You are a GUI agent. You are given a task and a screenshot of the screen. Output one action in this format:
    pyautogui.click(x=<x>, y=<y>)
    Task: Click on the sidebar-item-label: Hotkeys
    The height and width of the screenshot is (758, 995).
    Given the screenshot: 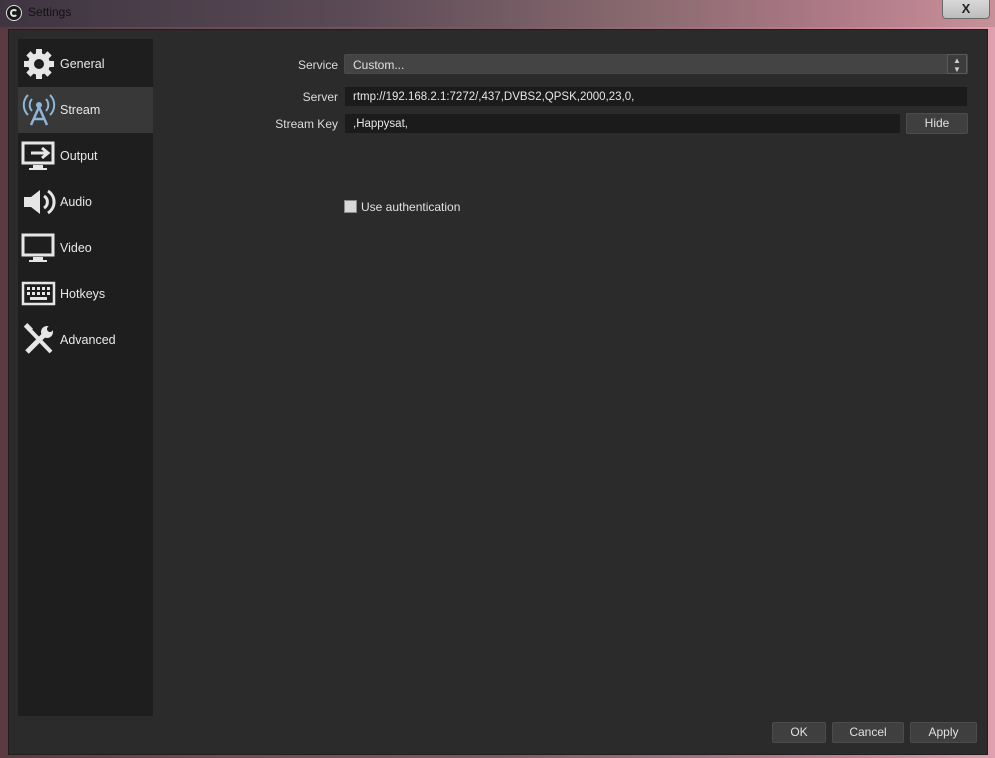 What is the action you would take?
    pyautogui.click(x=83, y=294)
    